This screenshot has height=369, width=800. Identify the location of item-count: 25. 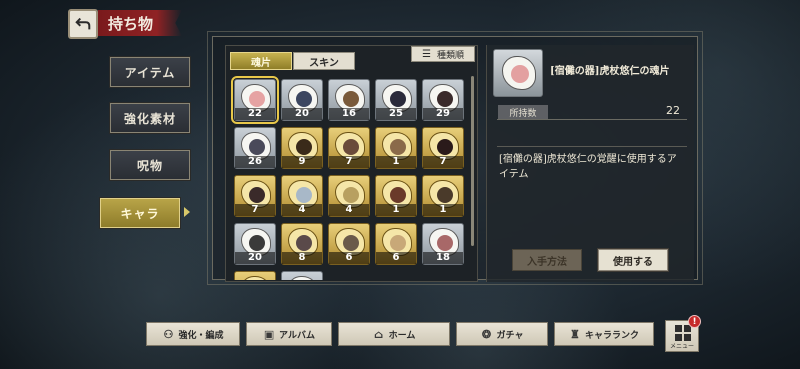
(396, 114).